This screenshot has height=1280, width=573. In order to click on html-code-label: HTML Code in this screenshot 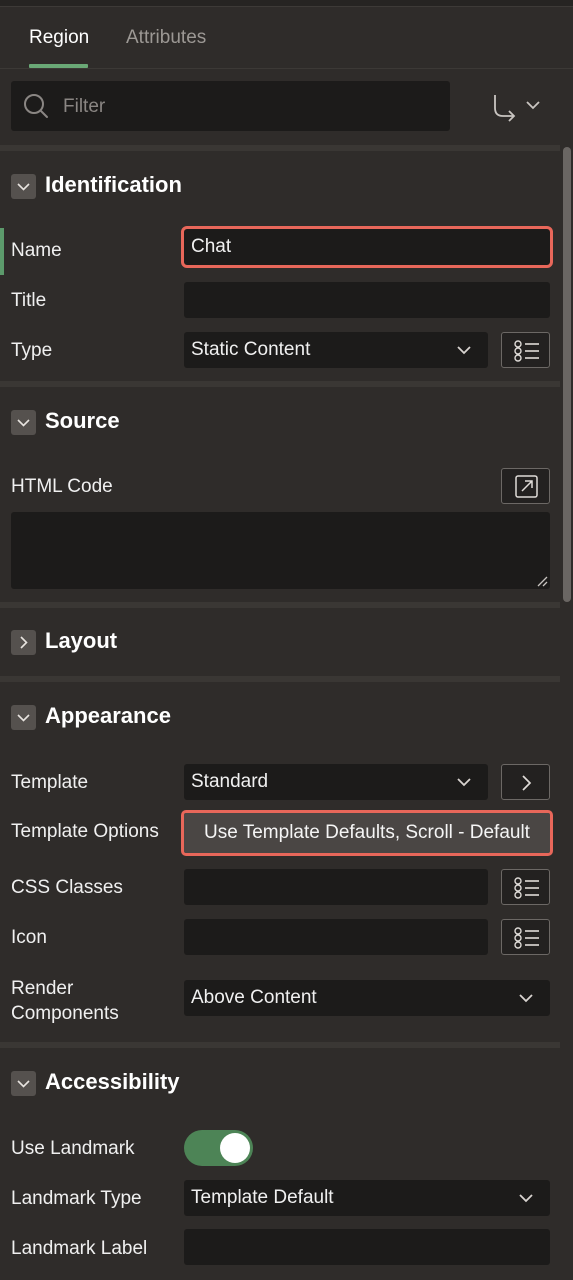, I will do `click(62, 486)`.